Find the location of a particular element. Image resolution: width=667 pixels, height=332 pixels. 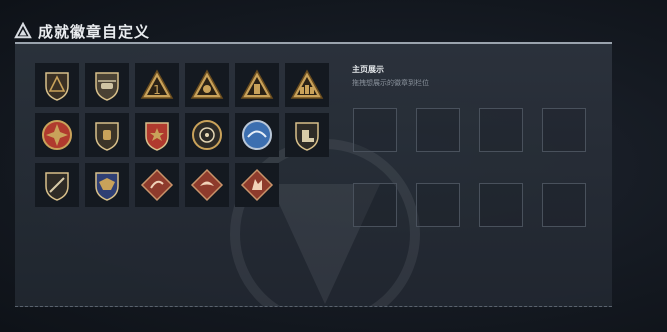

target-circle-badge-icon is located at coordinates (207, 135).